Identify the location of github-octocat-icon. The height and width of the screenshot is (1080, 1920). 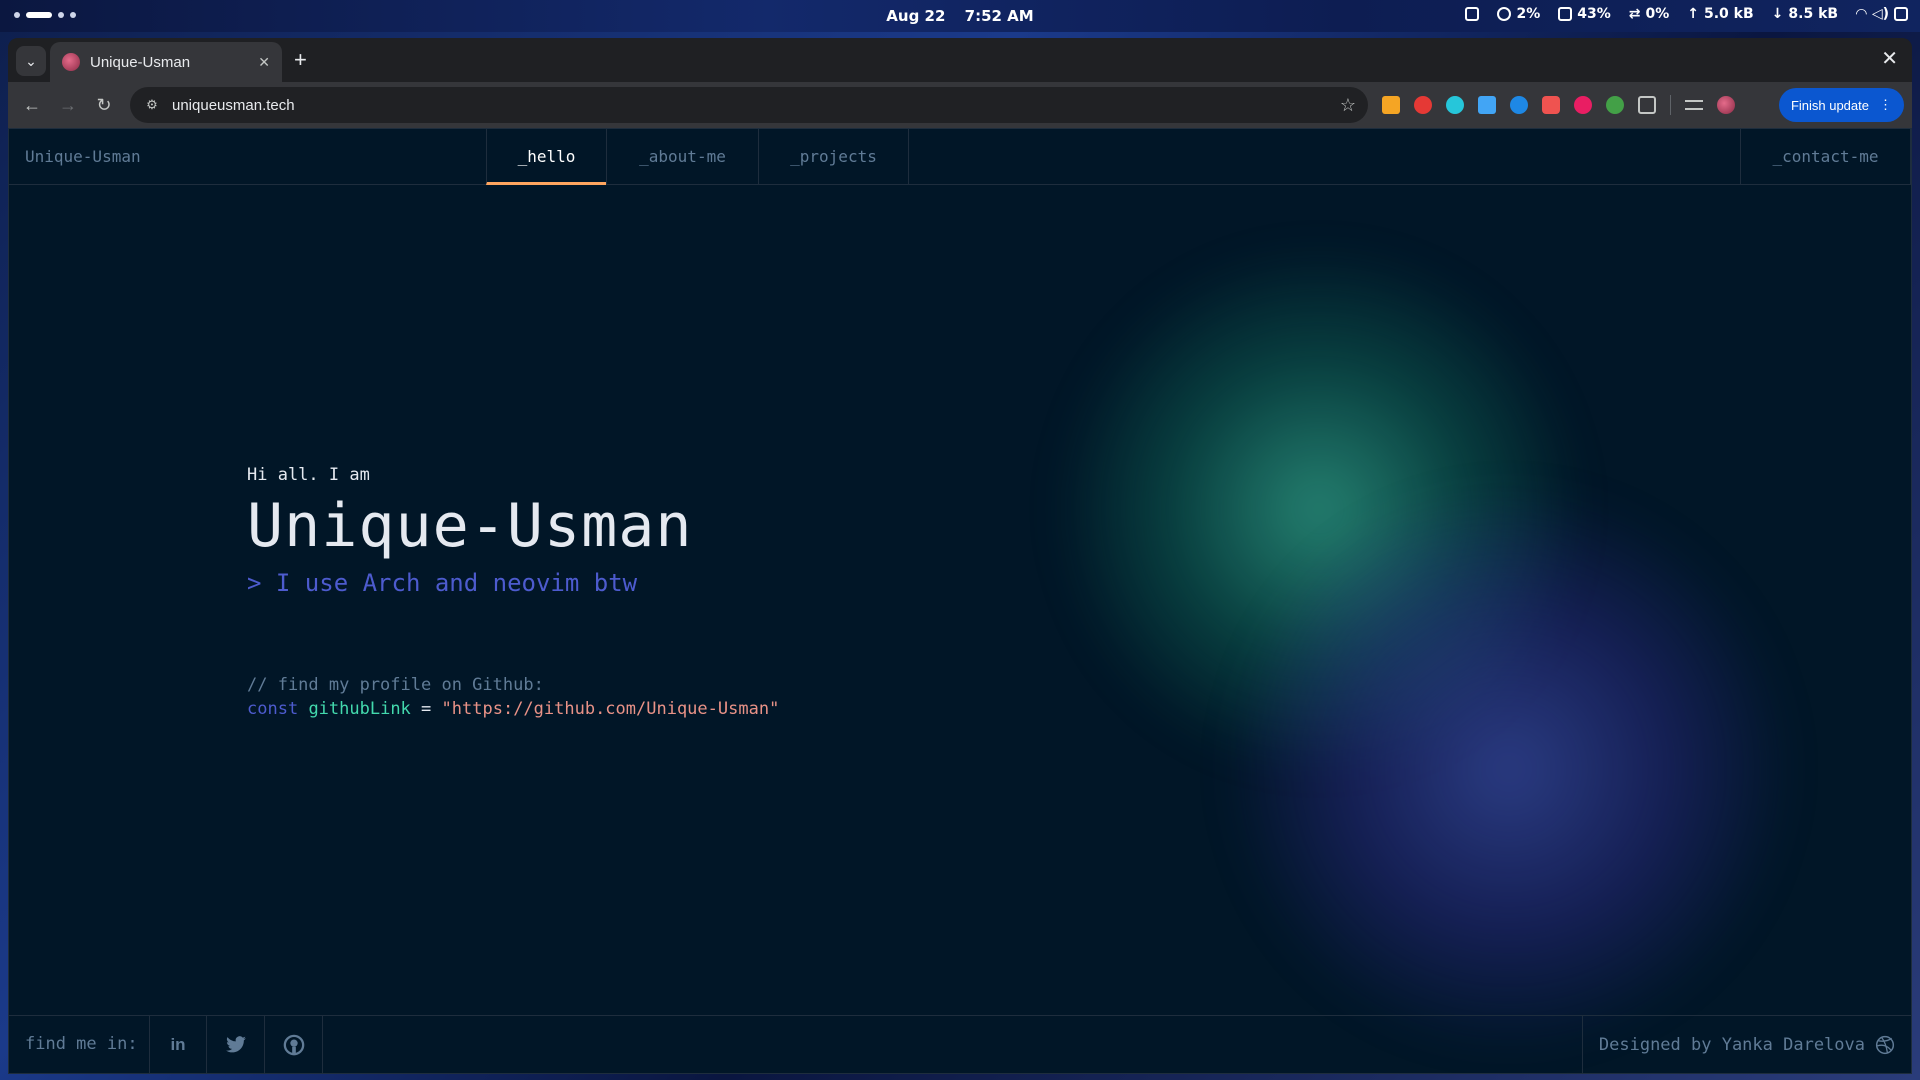
(293, 1044).